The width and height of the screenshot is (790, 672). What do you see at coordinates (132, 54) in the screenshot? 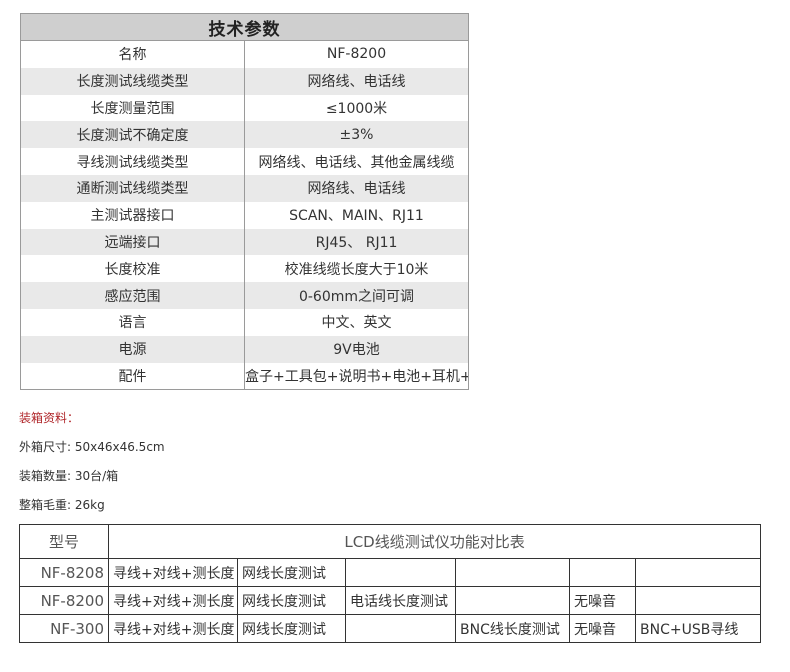
I see `spec-name: 名称` at bounding box center [132, 54].